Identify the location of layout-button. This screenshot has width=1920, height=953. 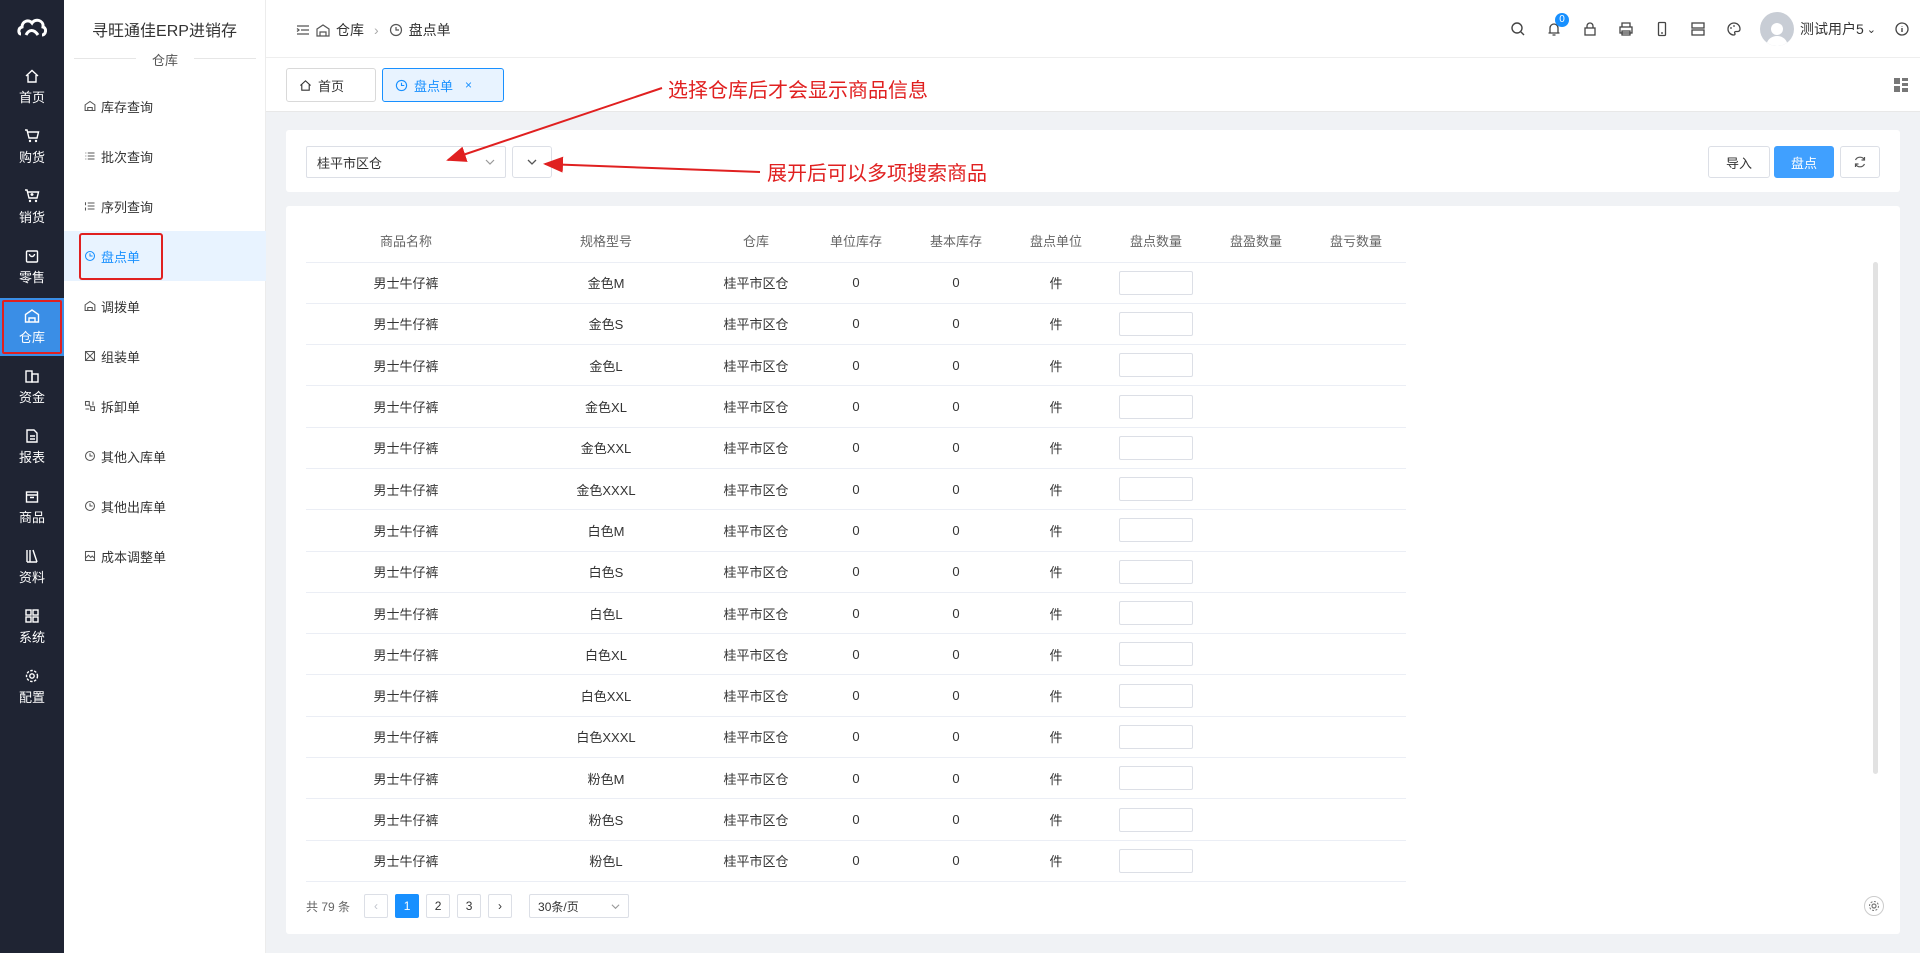
(1698, 29).